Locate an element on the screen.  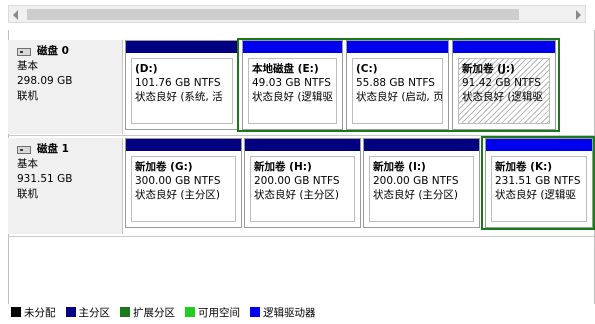
legend: 未分配 主分区 扩展分区 可用空间 逻辑驱动器 is located at coordinates (301, 312).